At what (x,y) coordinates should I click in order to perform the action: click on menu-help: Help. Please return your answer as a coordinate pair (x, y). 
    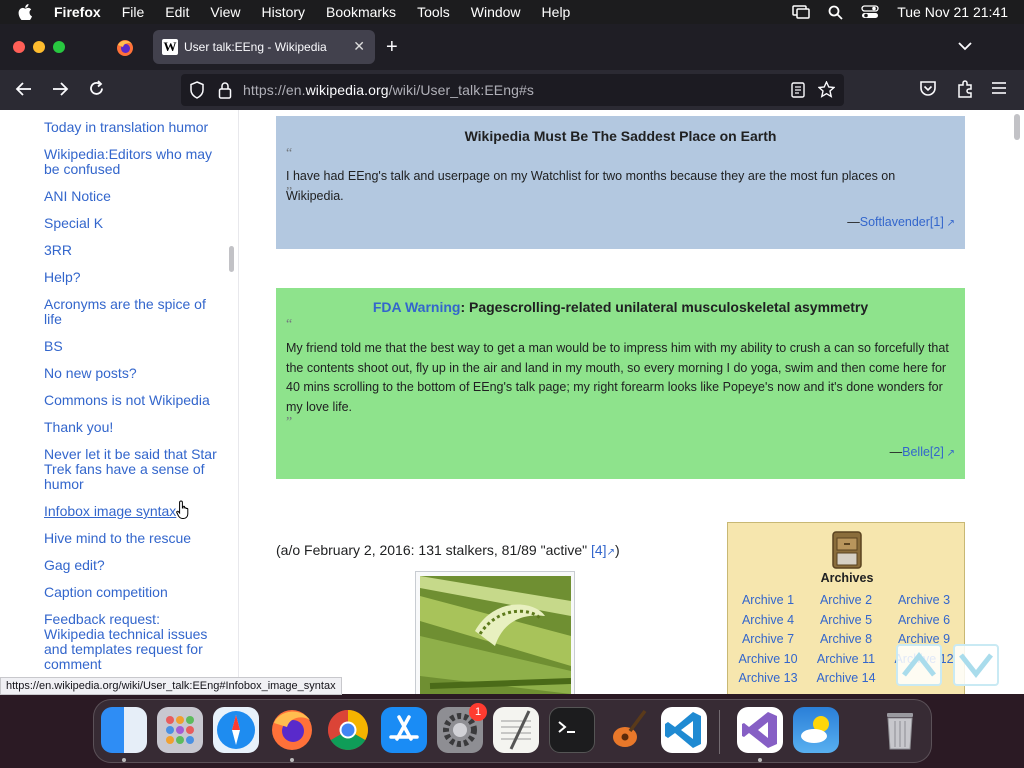
    Looking at the image, I should click on (556, 12).